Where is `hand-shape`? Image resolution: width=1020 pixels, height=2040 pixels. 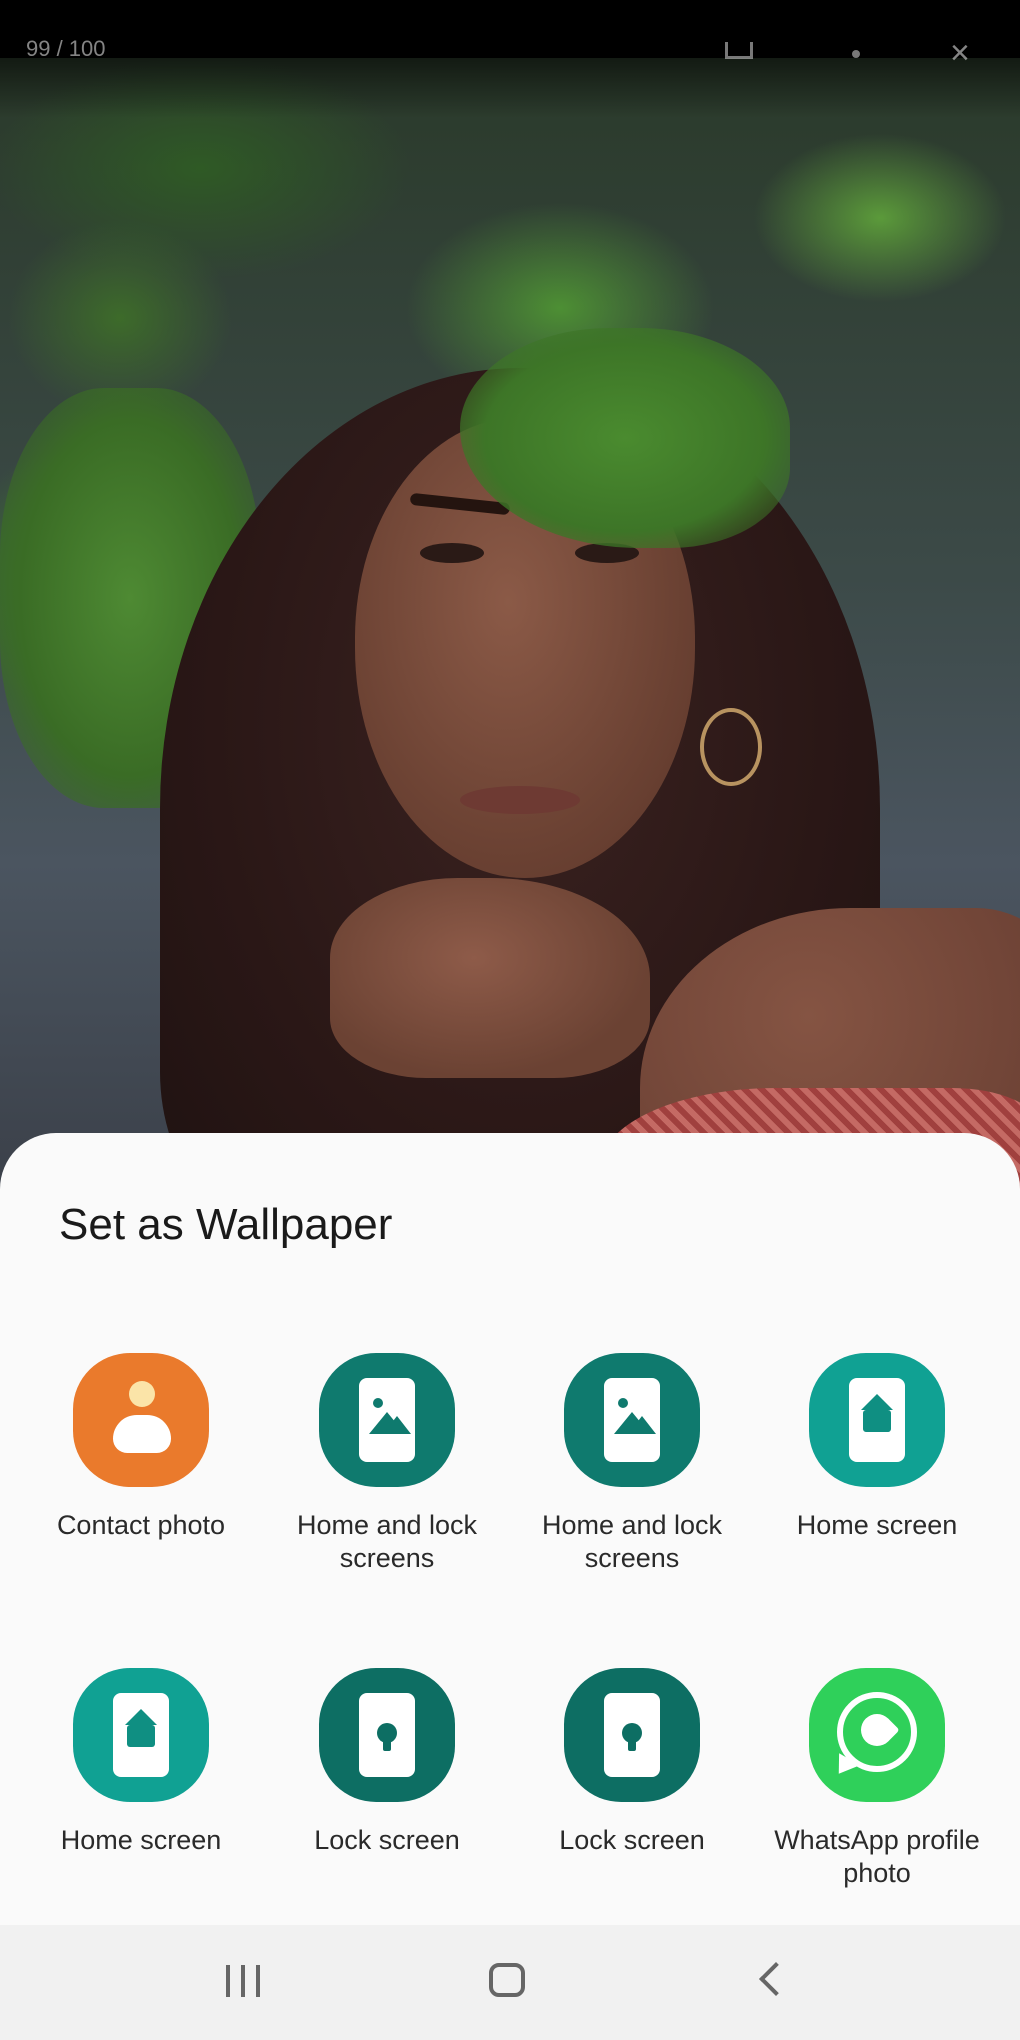 hand-shape is located at coordinates (490, 978).